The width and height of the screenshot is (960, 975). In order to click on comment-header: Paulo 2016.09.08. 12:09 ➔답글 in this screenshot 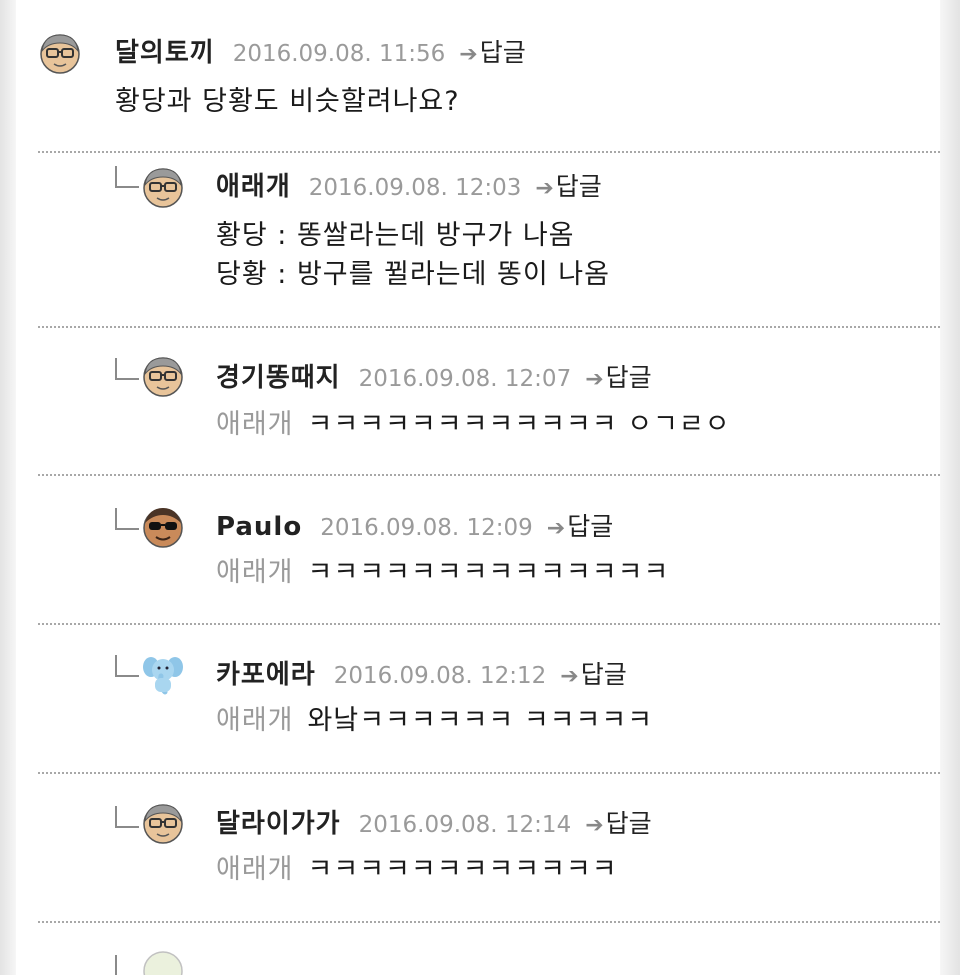, I will do `click(414, 528)`.